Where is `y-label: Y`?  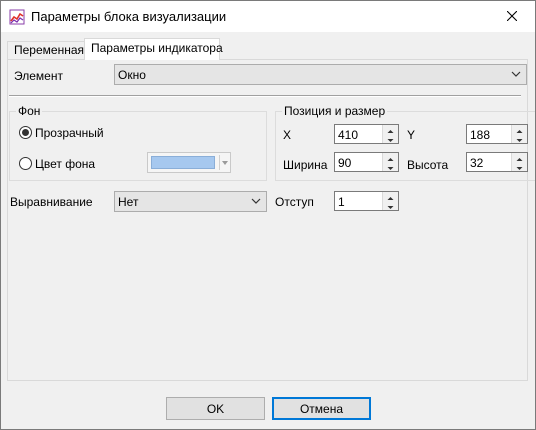
y-label: Y is located at coordinates (411, 135).